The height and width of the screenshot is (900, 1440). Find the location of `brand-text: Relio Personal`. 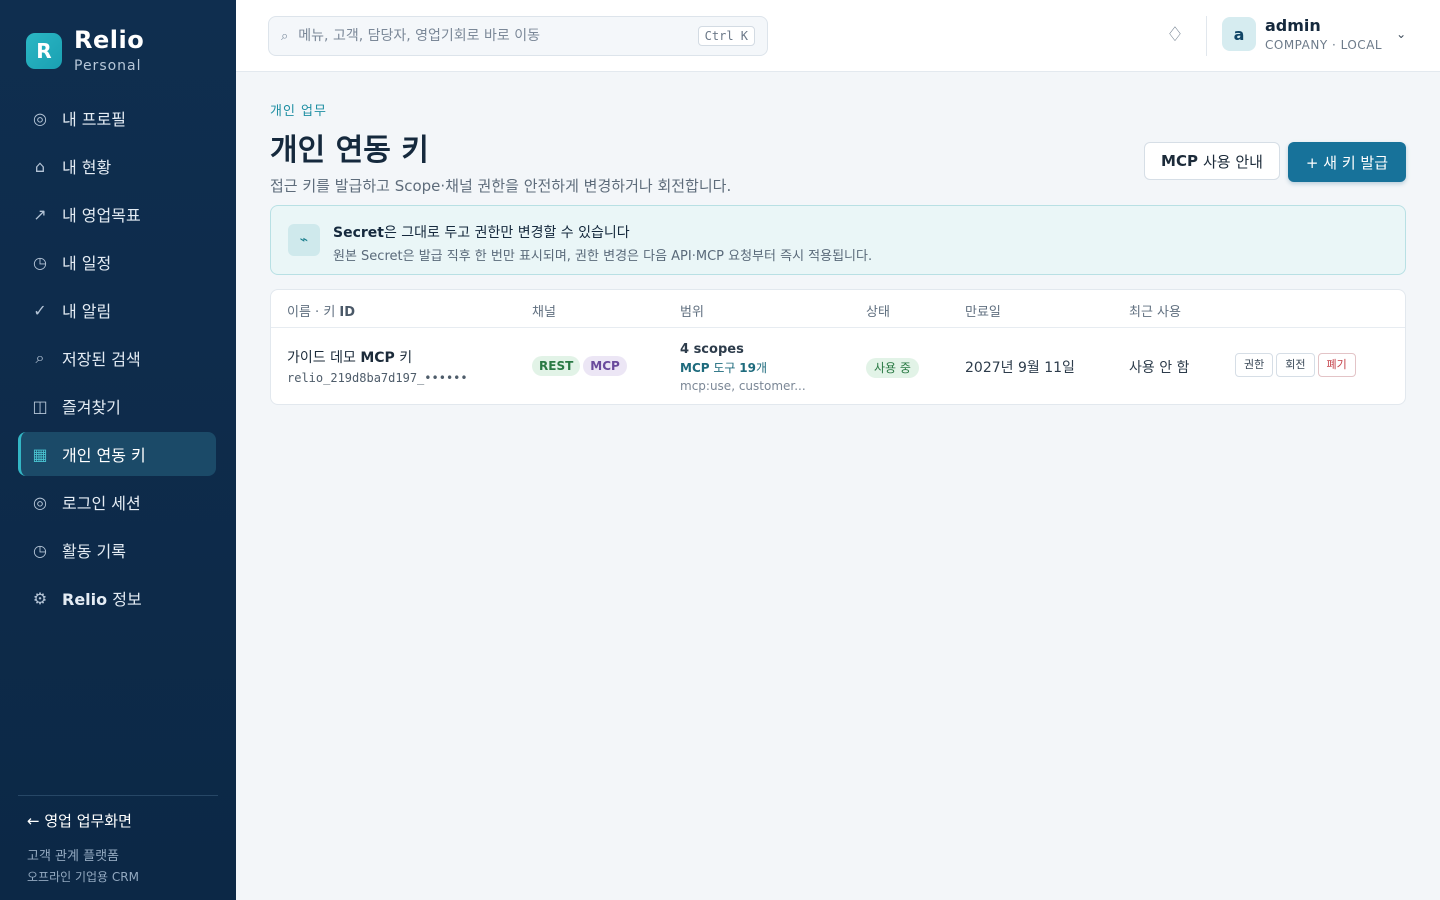

brand-text: Relio Personal is located at coordinates (109, 51).